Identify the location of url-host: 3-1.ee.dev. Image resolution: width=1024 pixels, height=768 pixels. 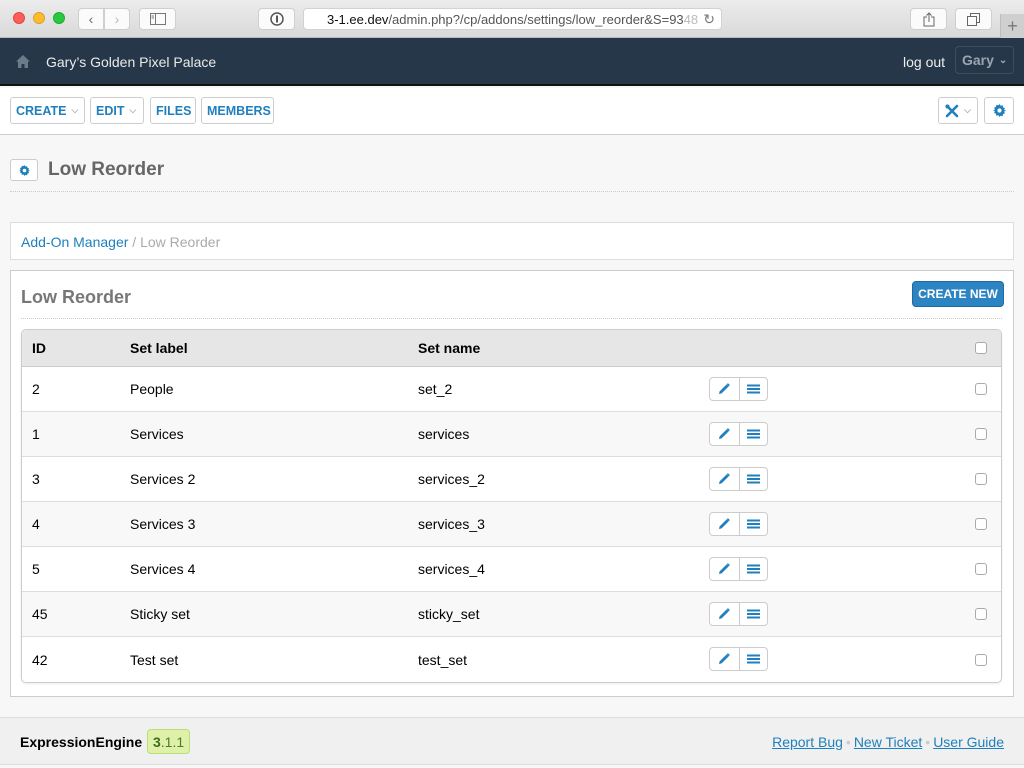
(358, 19).